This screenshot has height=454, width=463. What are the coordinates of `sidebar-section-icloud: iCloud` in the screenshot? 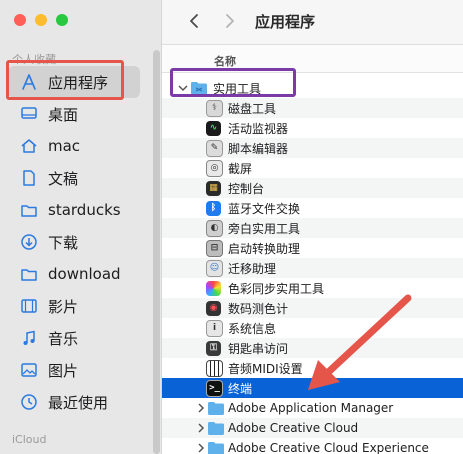 It's located at (29, 439).